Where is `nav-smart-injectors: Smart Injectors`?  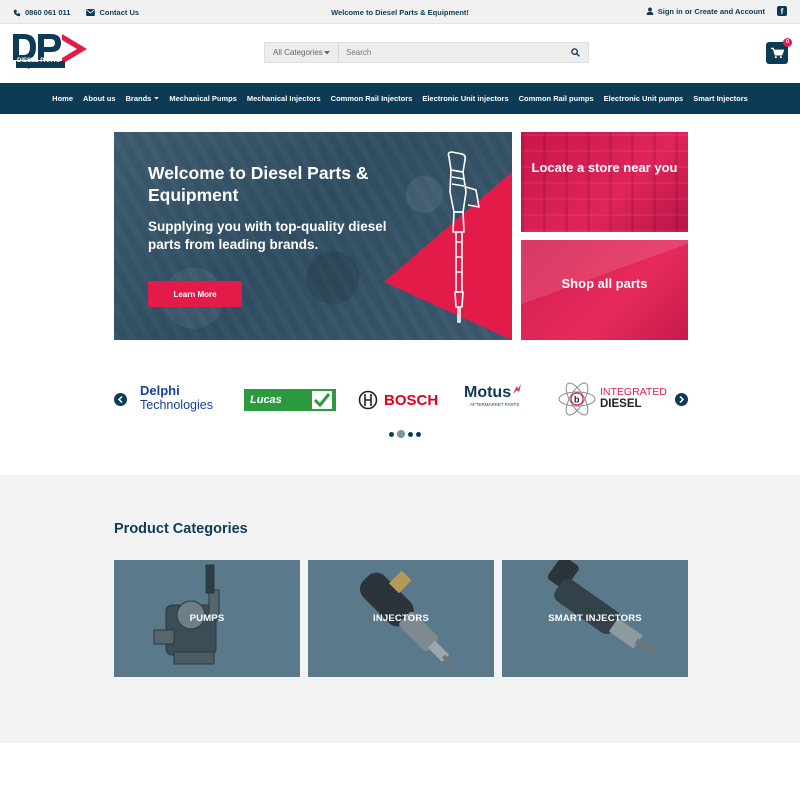
nav-smart-injectors: Smart Injectors is located at coordinates (720, 98).